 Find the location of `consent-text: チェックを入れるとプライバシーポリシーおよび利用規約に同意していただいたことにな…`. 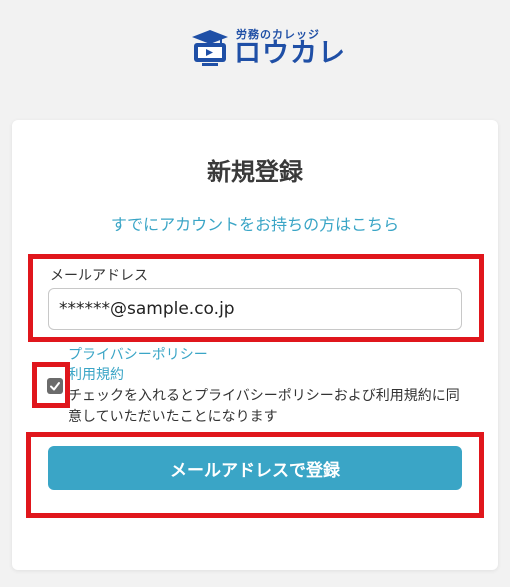

consent-text: チェックを入れるとプライバシーポリシーおよび利用規約に同意していただいたことにな… is located at coordinates (264, 406).